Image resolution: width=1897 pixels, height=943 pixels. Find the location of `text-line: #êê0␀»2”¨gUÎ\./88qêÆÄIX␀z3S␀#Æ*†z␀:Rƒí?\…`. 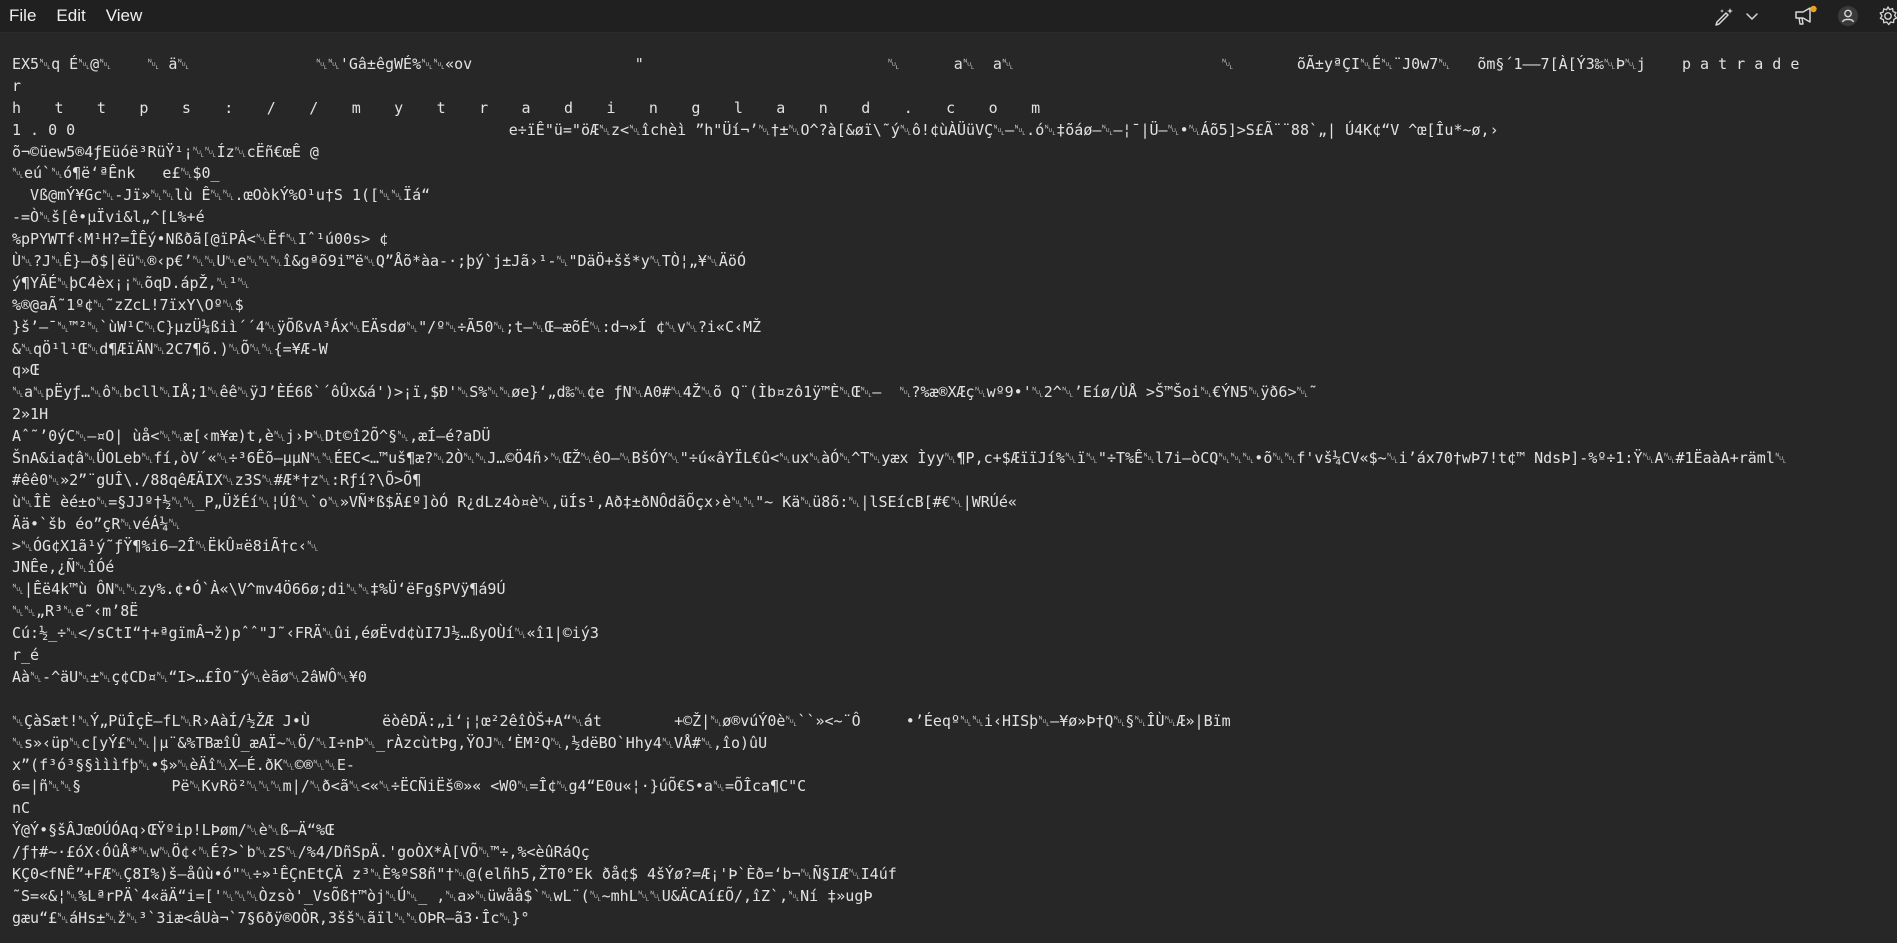

text-line: #êê0␀»2”¨gUÎ\./88qêÆÄIX␀z3S␀#Æ*†z␀:Rƒí?\… is located at coordinates (217, 479).